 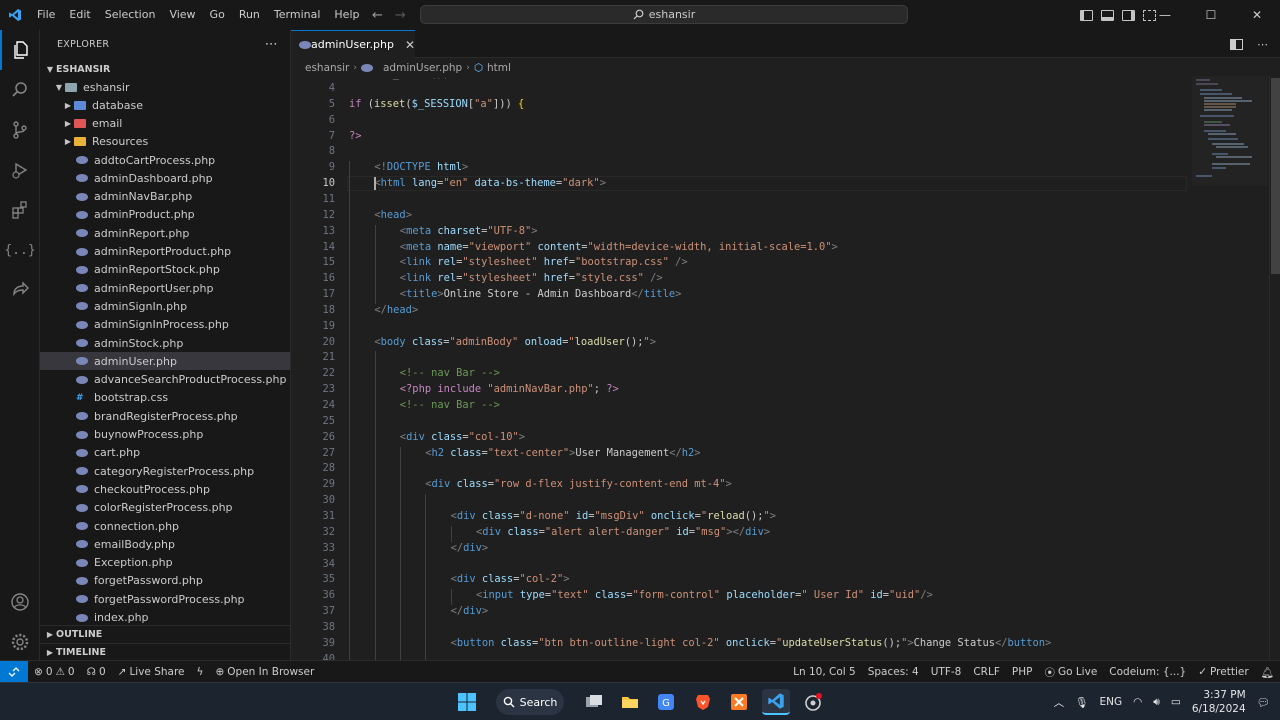 What do you see at coordinates (165, 306) in the screenshot?
I see `file-item: adminSignIn.php` at bounding box center [165, 306].